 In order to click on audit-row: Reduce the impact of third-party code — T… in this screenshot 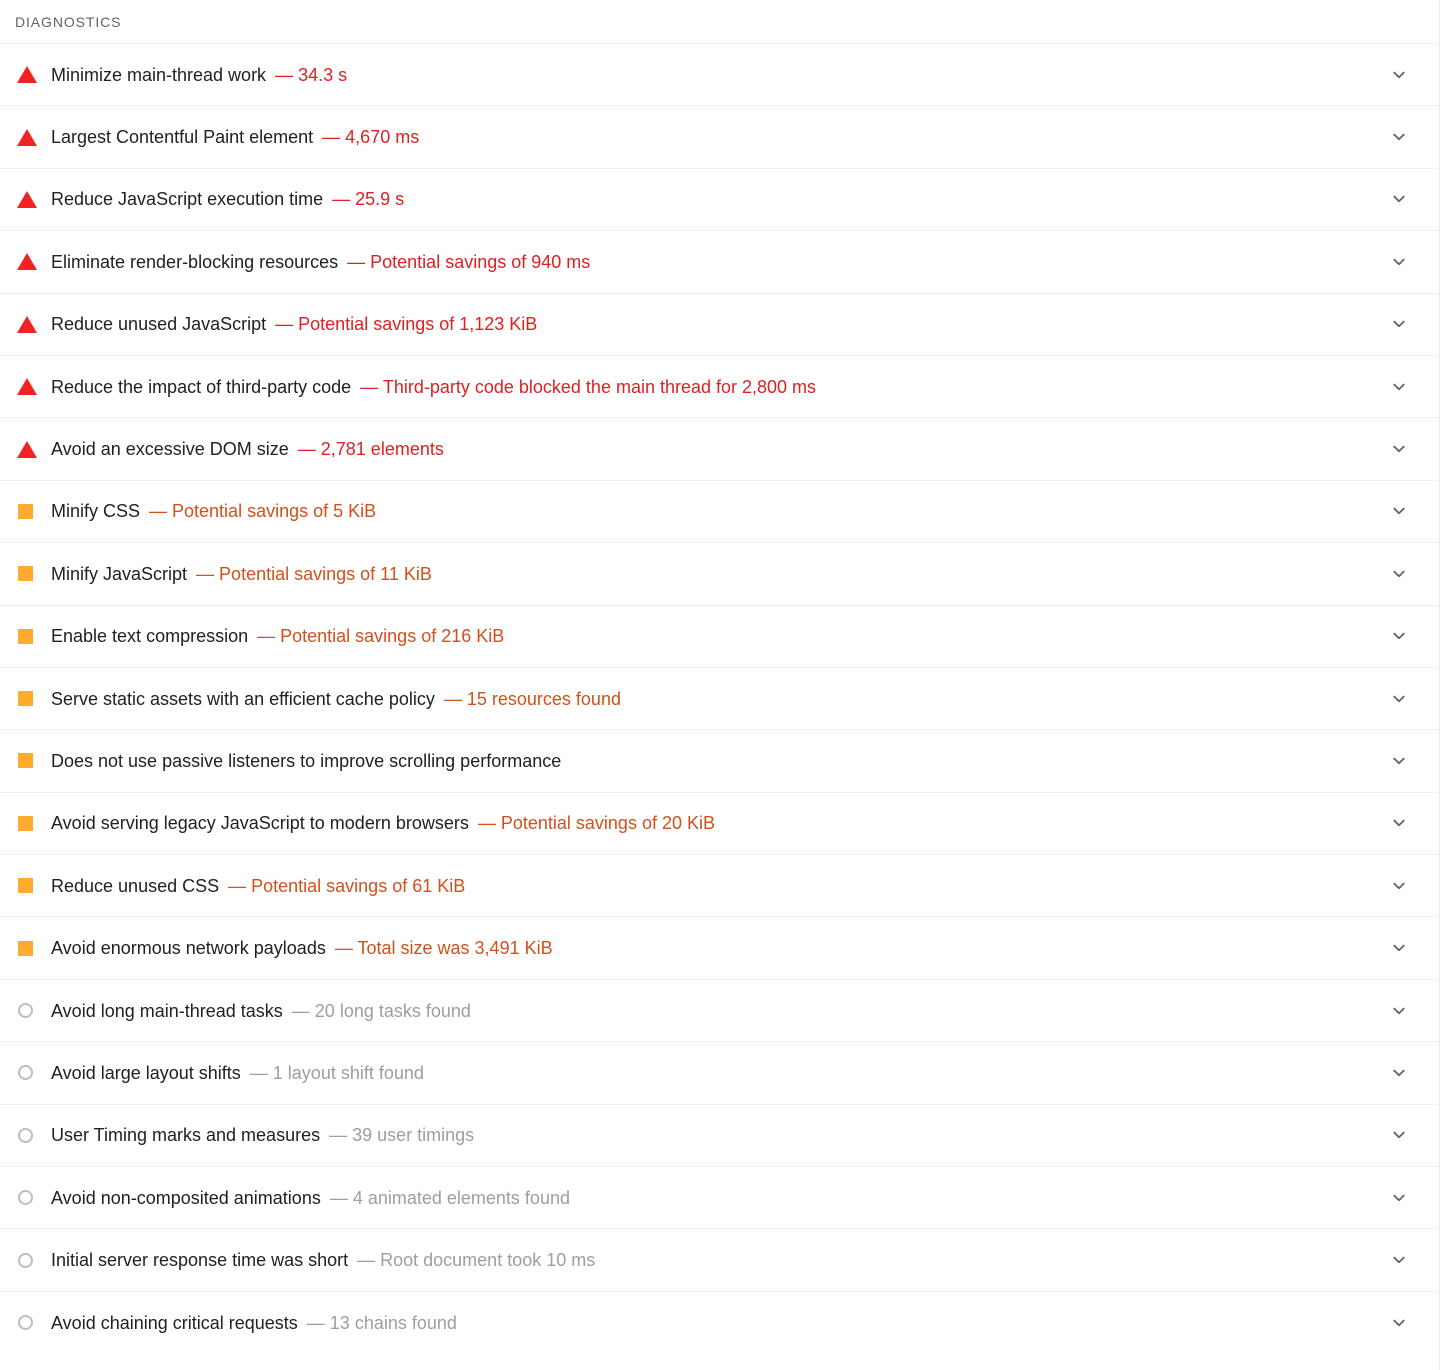, I will do `click(719, 386)`.